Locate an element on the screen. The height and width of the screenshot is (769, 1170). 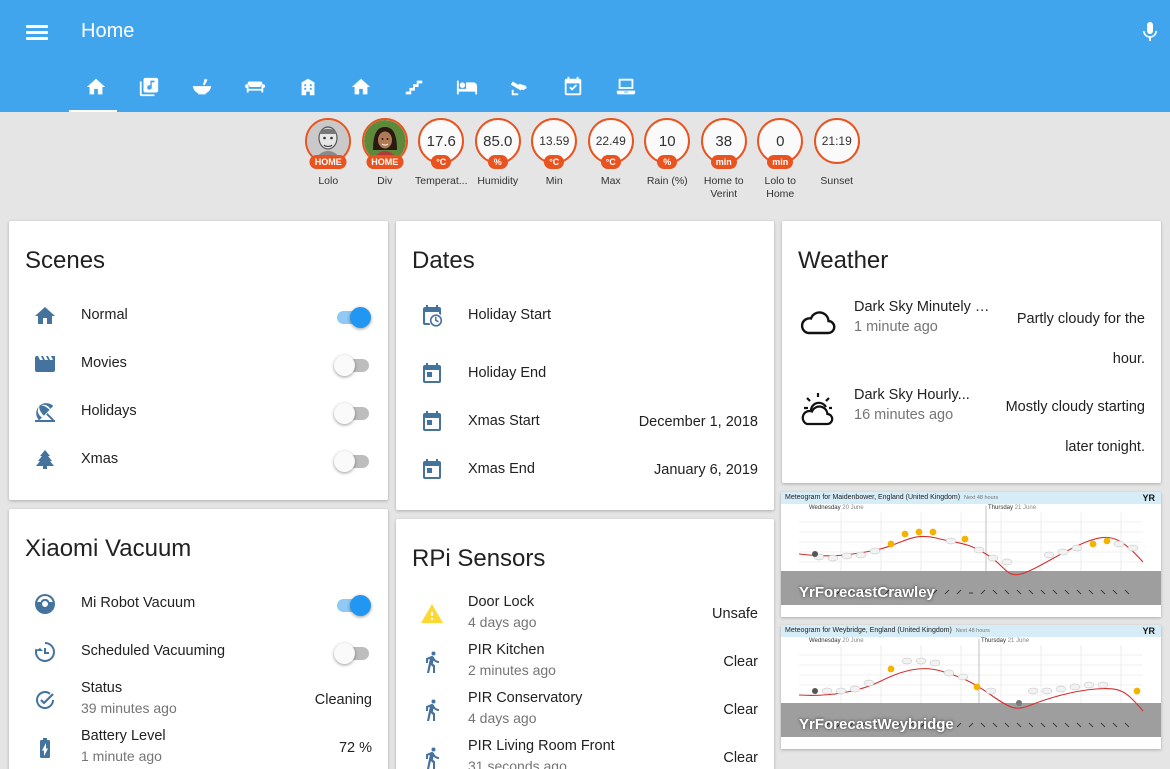
badge-unit: HOME is located at coordinates (328, 162).